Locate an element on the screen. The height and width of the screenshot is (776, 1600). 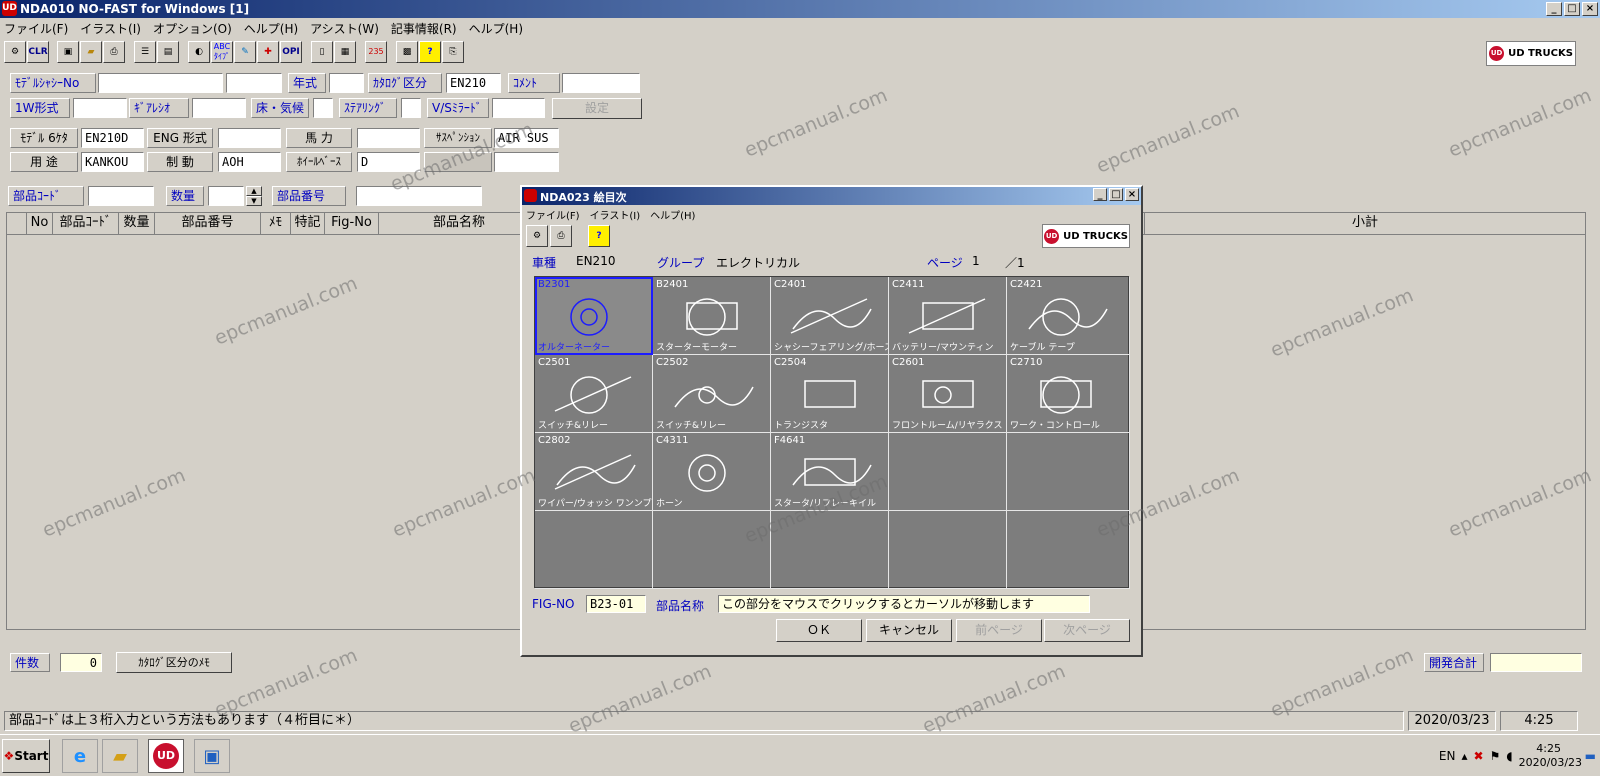
help-icon: ? is located at coordinates (430, 52).